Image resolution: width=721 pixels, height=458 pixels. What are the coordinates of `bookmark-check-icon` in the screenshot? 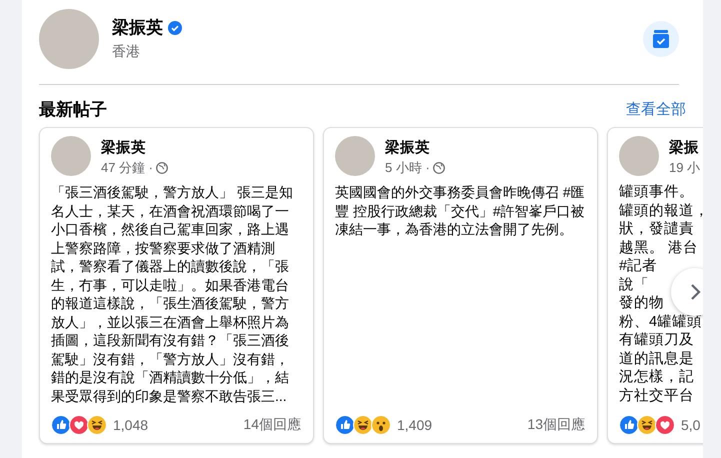 It's located at (661, 38).